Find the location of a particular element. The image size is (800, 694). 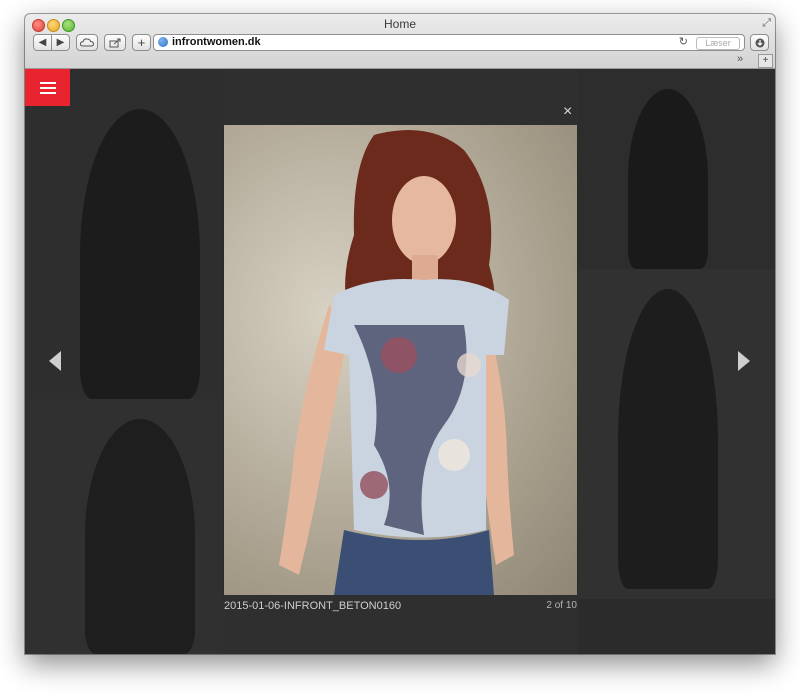

address-bar: infrontwomen.dk ↻ Læser is located at coordinates (449, 42).